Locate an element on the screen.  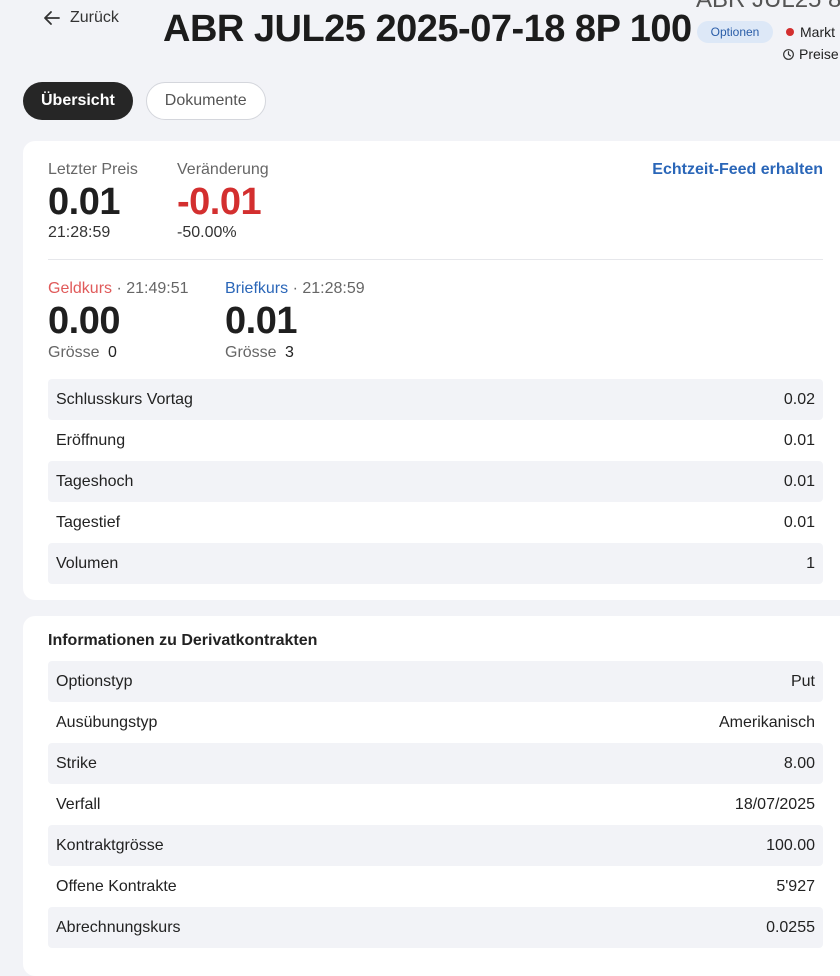
arrow-left-icon is located at coordinates (52, 18).